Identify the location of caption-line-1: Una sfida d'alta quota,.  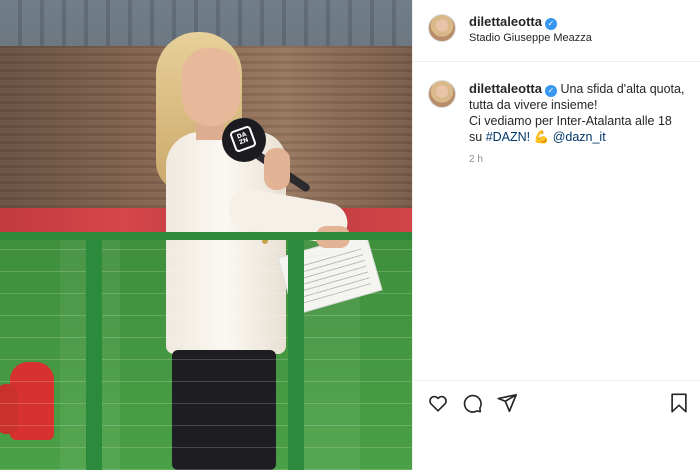
(622, 89).